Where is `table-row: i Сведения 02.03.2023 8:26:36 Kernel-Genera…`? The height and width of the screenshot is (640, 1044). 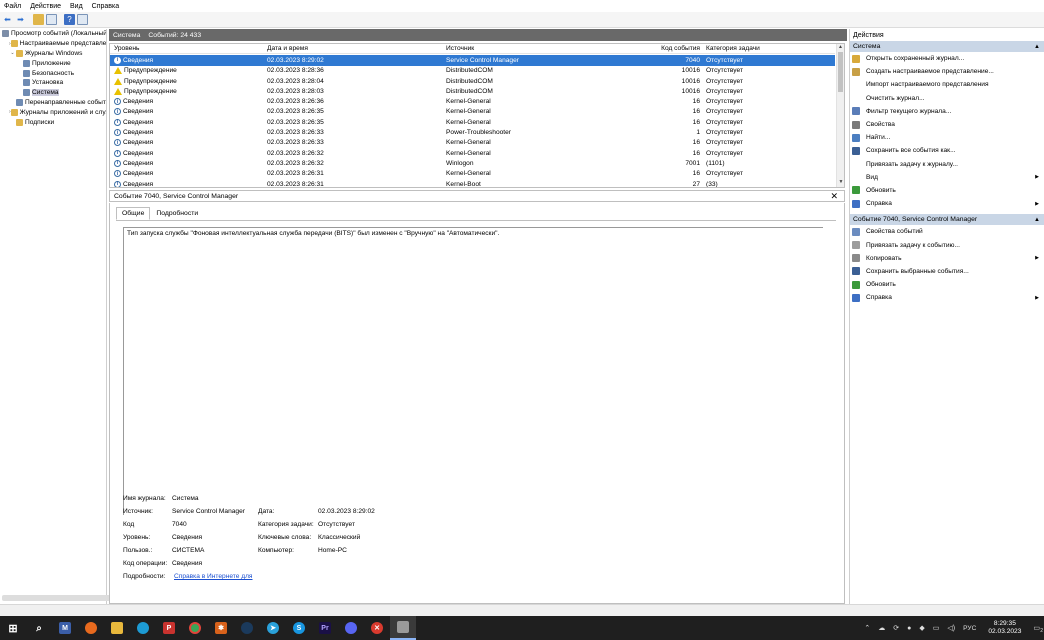
table-row: i Сведения 02.03.2023 8:26:36 Kernel-Genera… is located at coordinates (472, 102).